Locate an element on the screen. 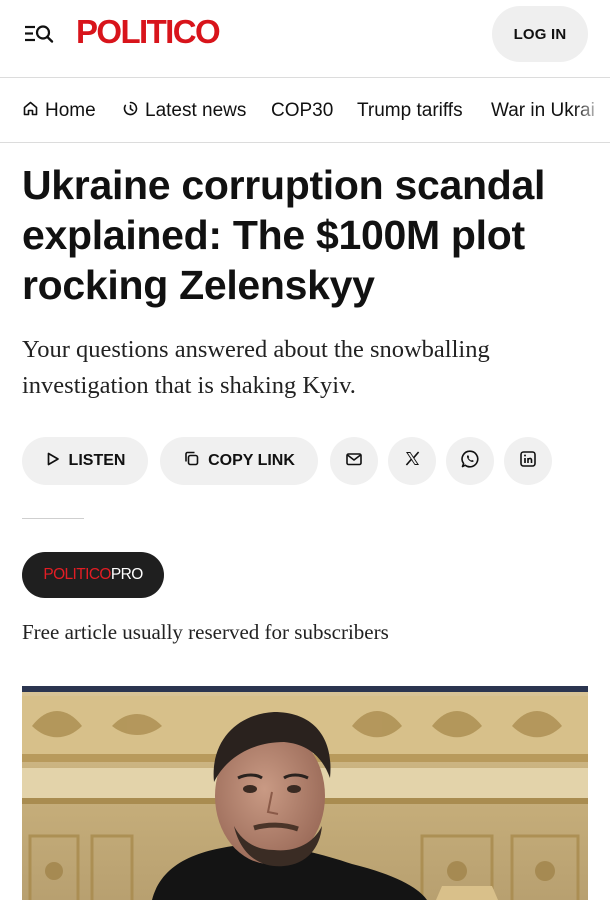  nav-item-cop30: COP30 is located at coordinates (302, 111).